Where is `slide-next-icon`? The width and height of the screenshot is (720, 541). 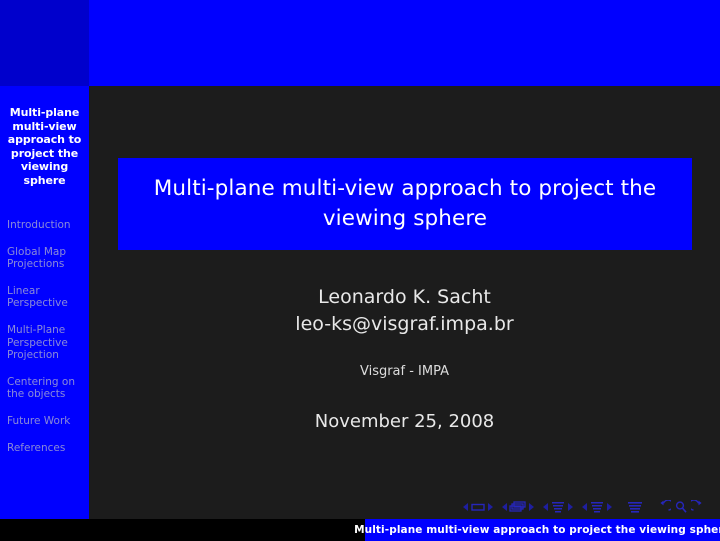 slide-next-icon is located at coordinates (490, 507).